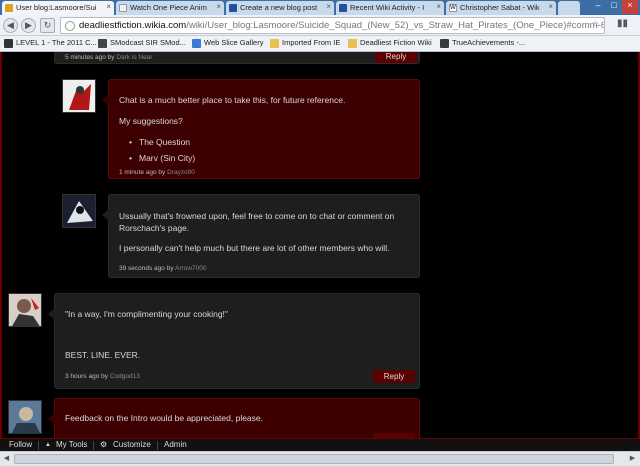 The image size is (640, 466). I want to click on scroll-right-icon: ▶, so click(632, 459).